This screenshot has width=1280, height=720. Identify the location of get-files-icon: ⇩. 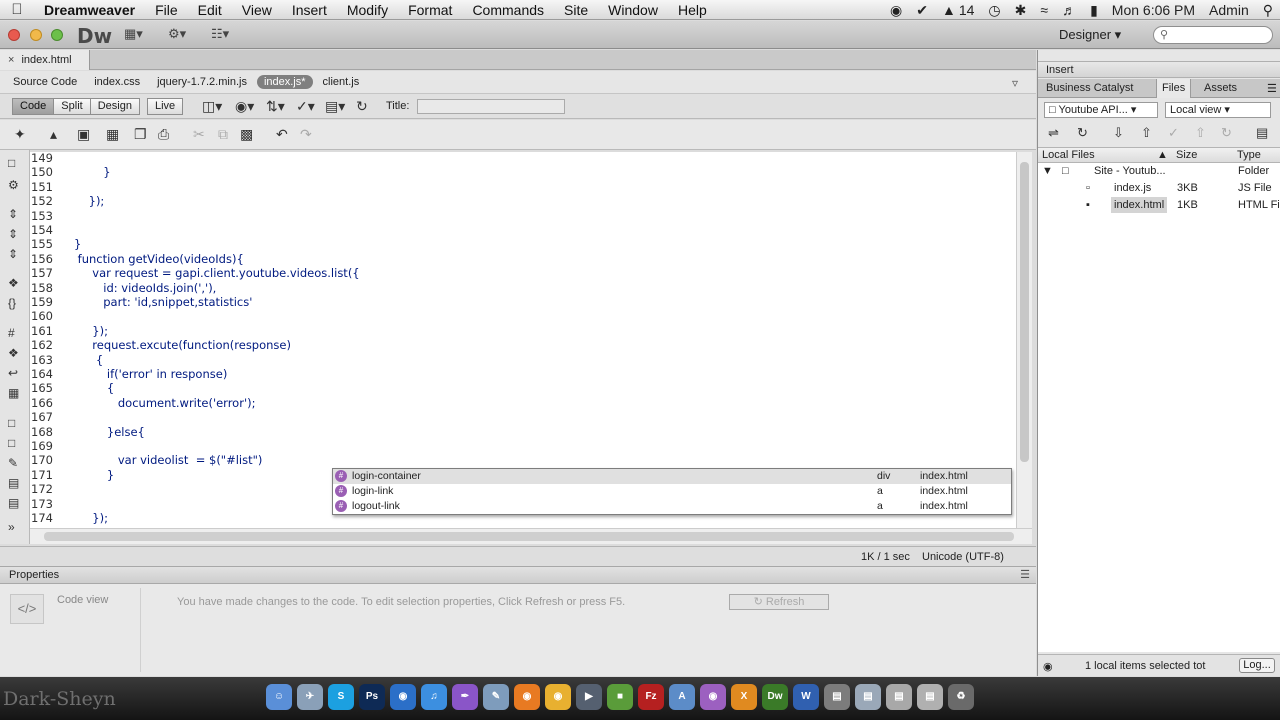
(1118, 133).